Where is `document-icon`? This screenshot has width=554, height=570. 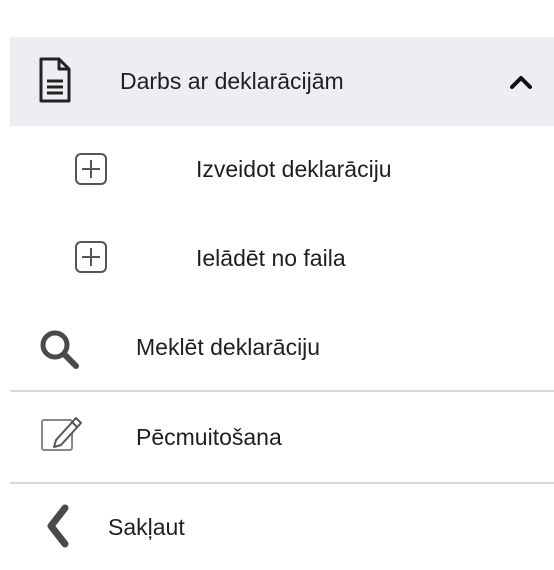 document-icon is located at coordinates (55, 80).